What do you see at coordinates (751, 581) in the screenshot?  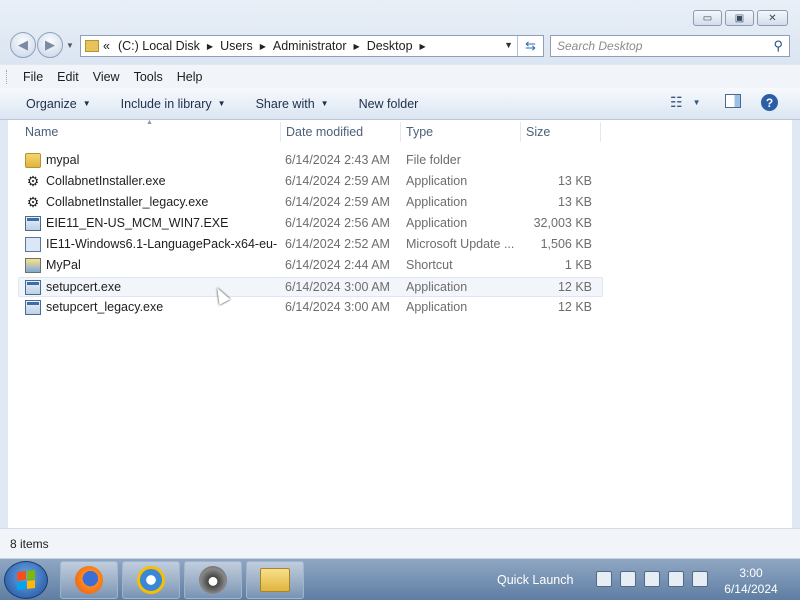 I see `system-clock: 3:00 6/14/2024` at bounding box center [751, 581].